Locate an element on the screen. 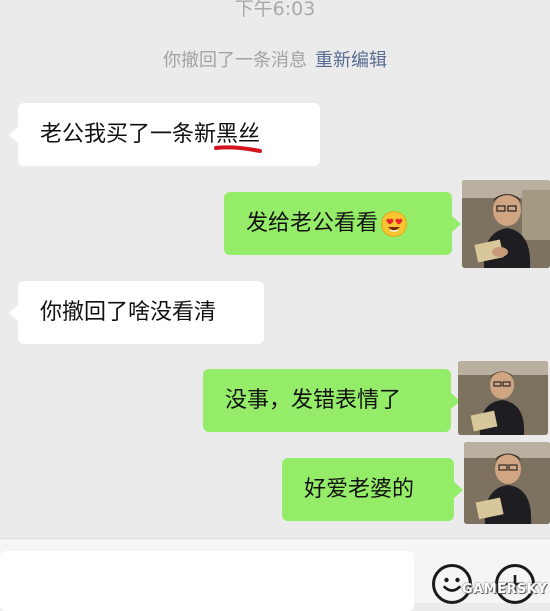 This screenshot has height=611, width=550. sent-message-bubble: 没事，发错表情了 is located at coordinates (331, 400).